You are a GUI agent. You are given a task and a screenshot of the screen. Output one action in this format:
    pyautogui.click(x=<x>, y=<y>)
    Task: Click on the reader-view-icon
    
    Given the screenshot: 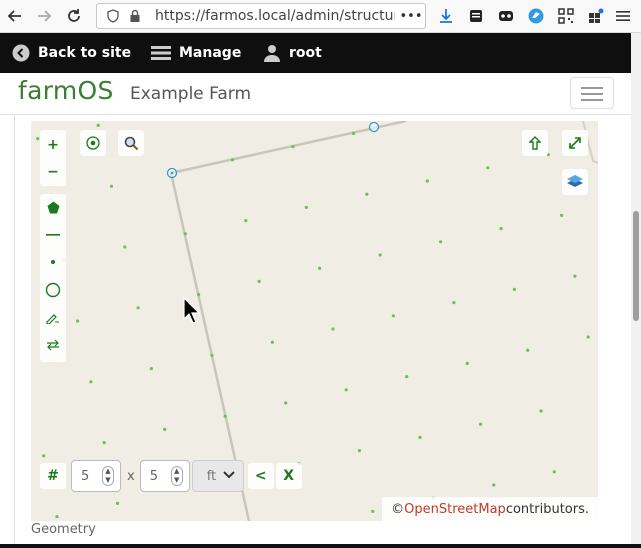 What is the action you would take?
    pyautogui.click(x=476, y=16)
    